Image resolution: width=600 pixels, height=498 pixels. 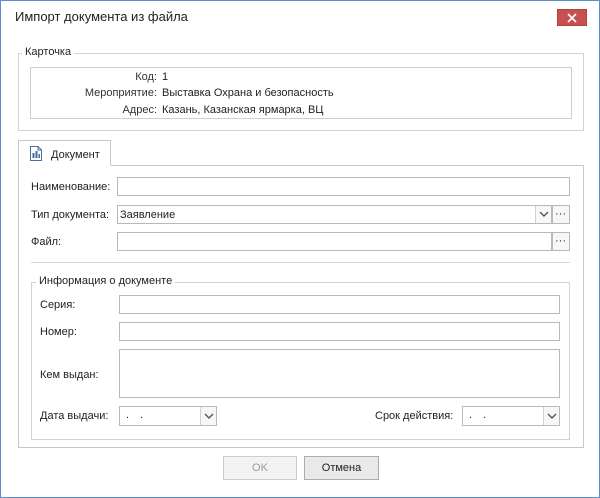 I want to click on valid-until-dropdown-button, so click(x=551, y=416).